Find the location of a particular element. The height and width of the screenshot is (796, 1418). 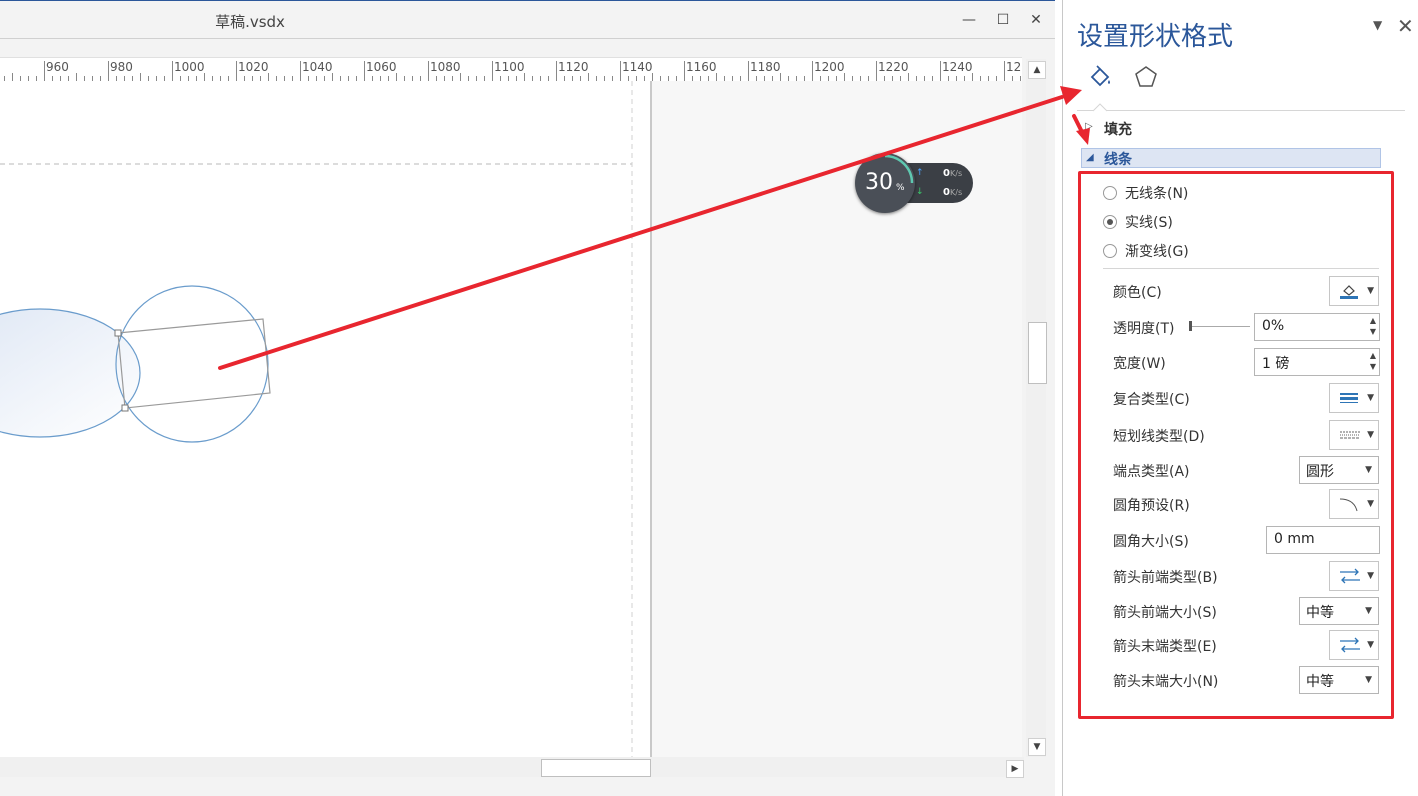

download-value: 0 is located at coordinates (946, 192).